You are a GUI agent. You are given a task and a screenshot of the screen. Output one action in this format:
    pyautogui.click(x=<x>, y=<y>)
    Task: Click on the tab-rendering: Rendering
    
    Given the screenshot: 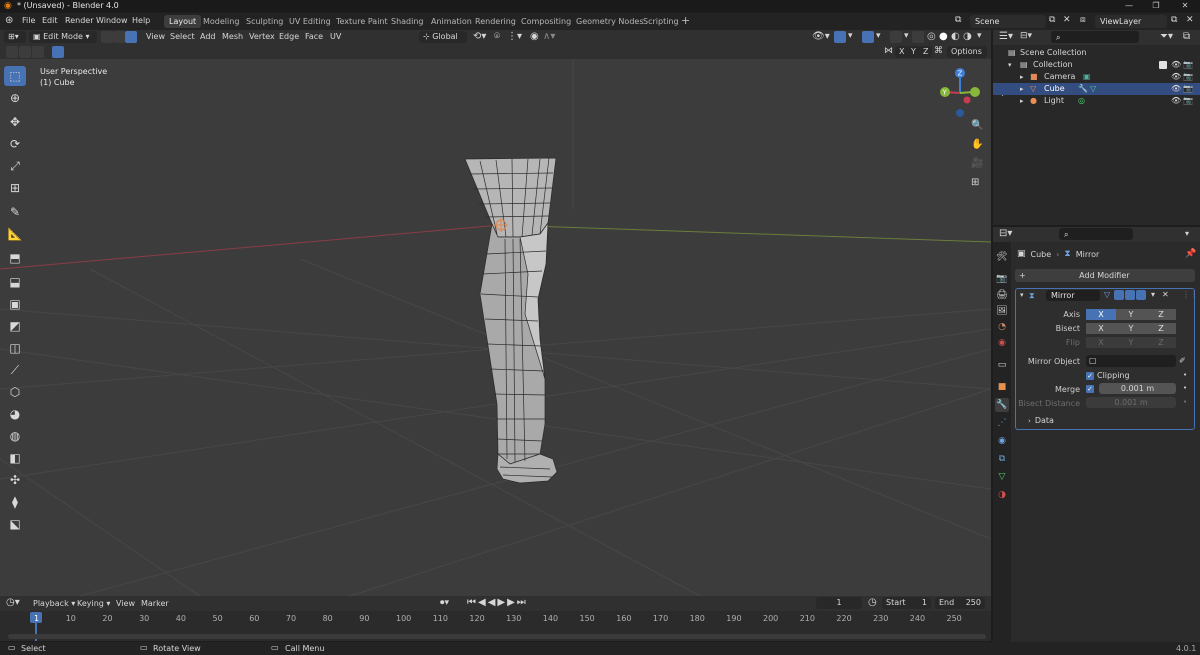 What is the action you would take?
    pyautogui.click(x=495, y=21)
    